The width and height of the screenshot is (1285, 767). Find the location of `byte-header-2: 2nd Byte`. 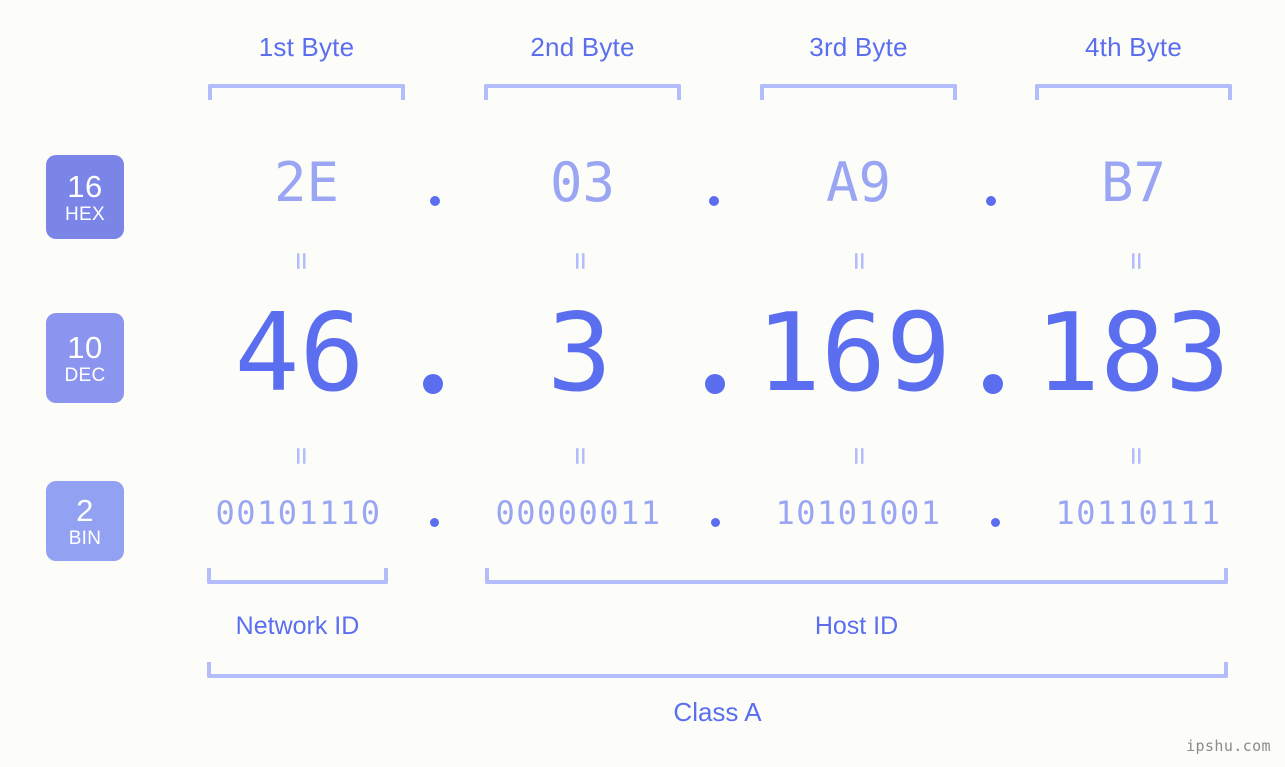

byte-header-2: 2nd Byte is located at coordinates (582, 47).